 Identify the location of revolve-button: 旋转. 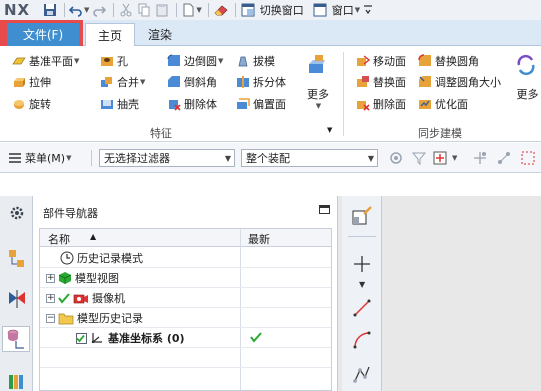
(31, 104).